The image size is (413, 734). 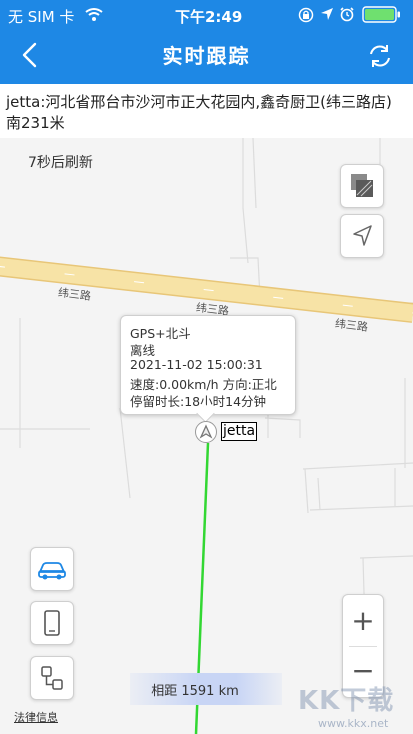 What do you see at coordinates (239, 431) in the screenshot?
I see `vehicle-label: jetta` at bounding box center [239, 431].